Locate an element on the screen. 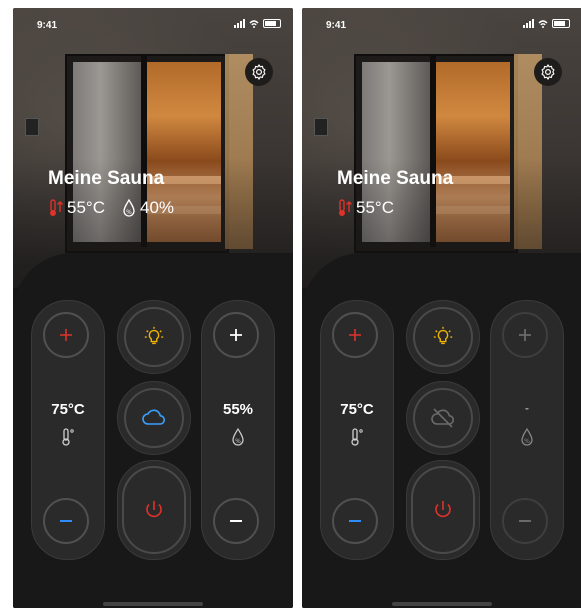 This screenshot has height=609, width=581. cloud-off-icon is located at coordinates (443, 418).